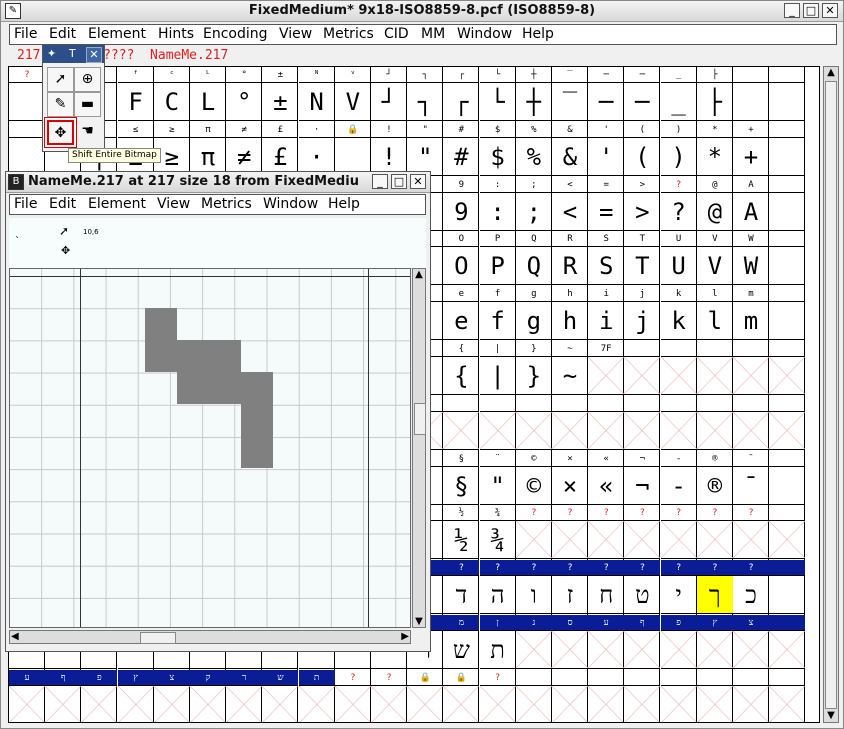 The image size is (844, 729). Describe the element at coordinates (461, 204) in the screenshot. I see `glyph-cell: 99` at that location.